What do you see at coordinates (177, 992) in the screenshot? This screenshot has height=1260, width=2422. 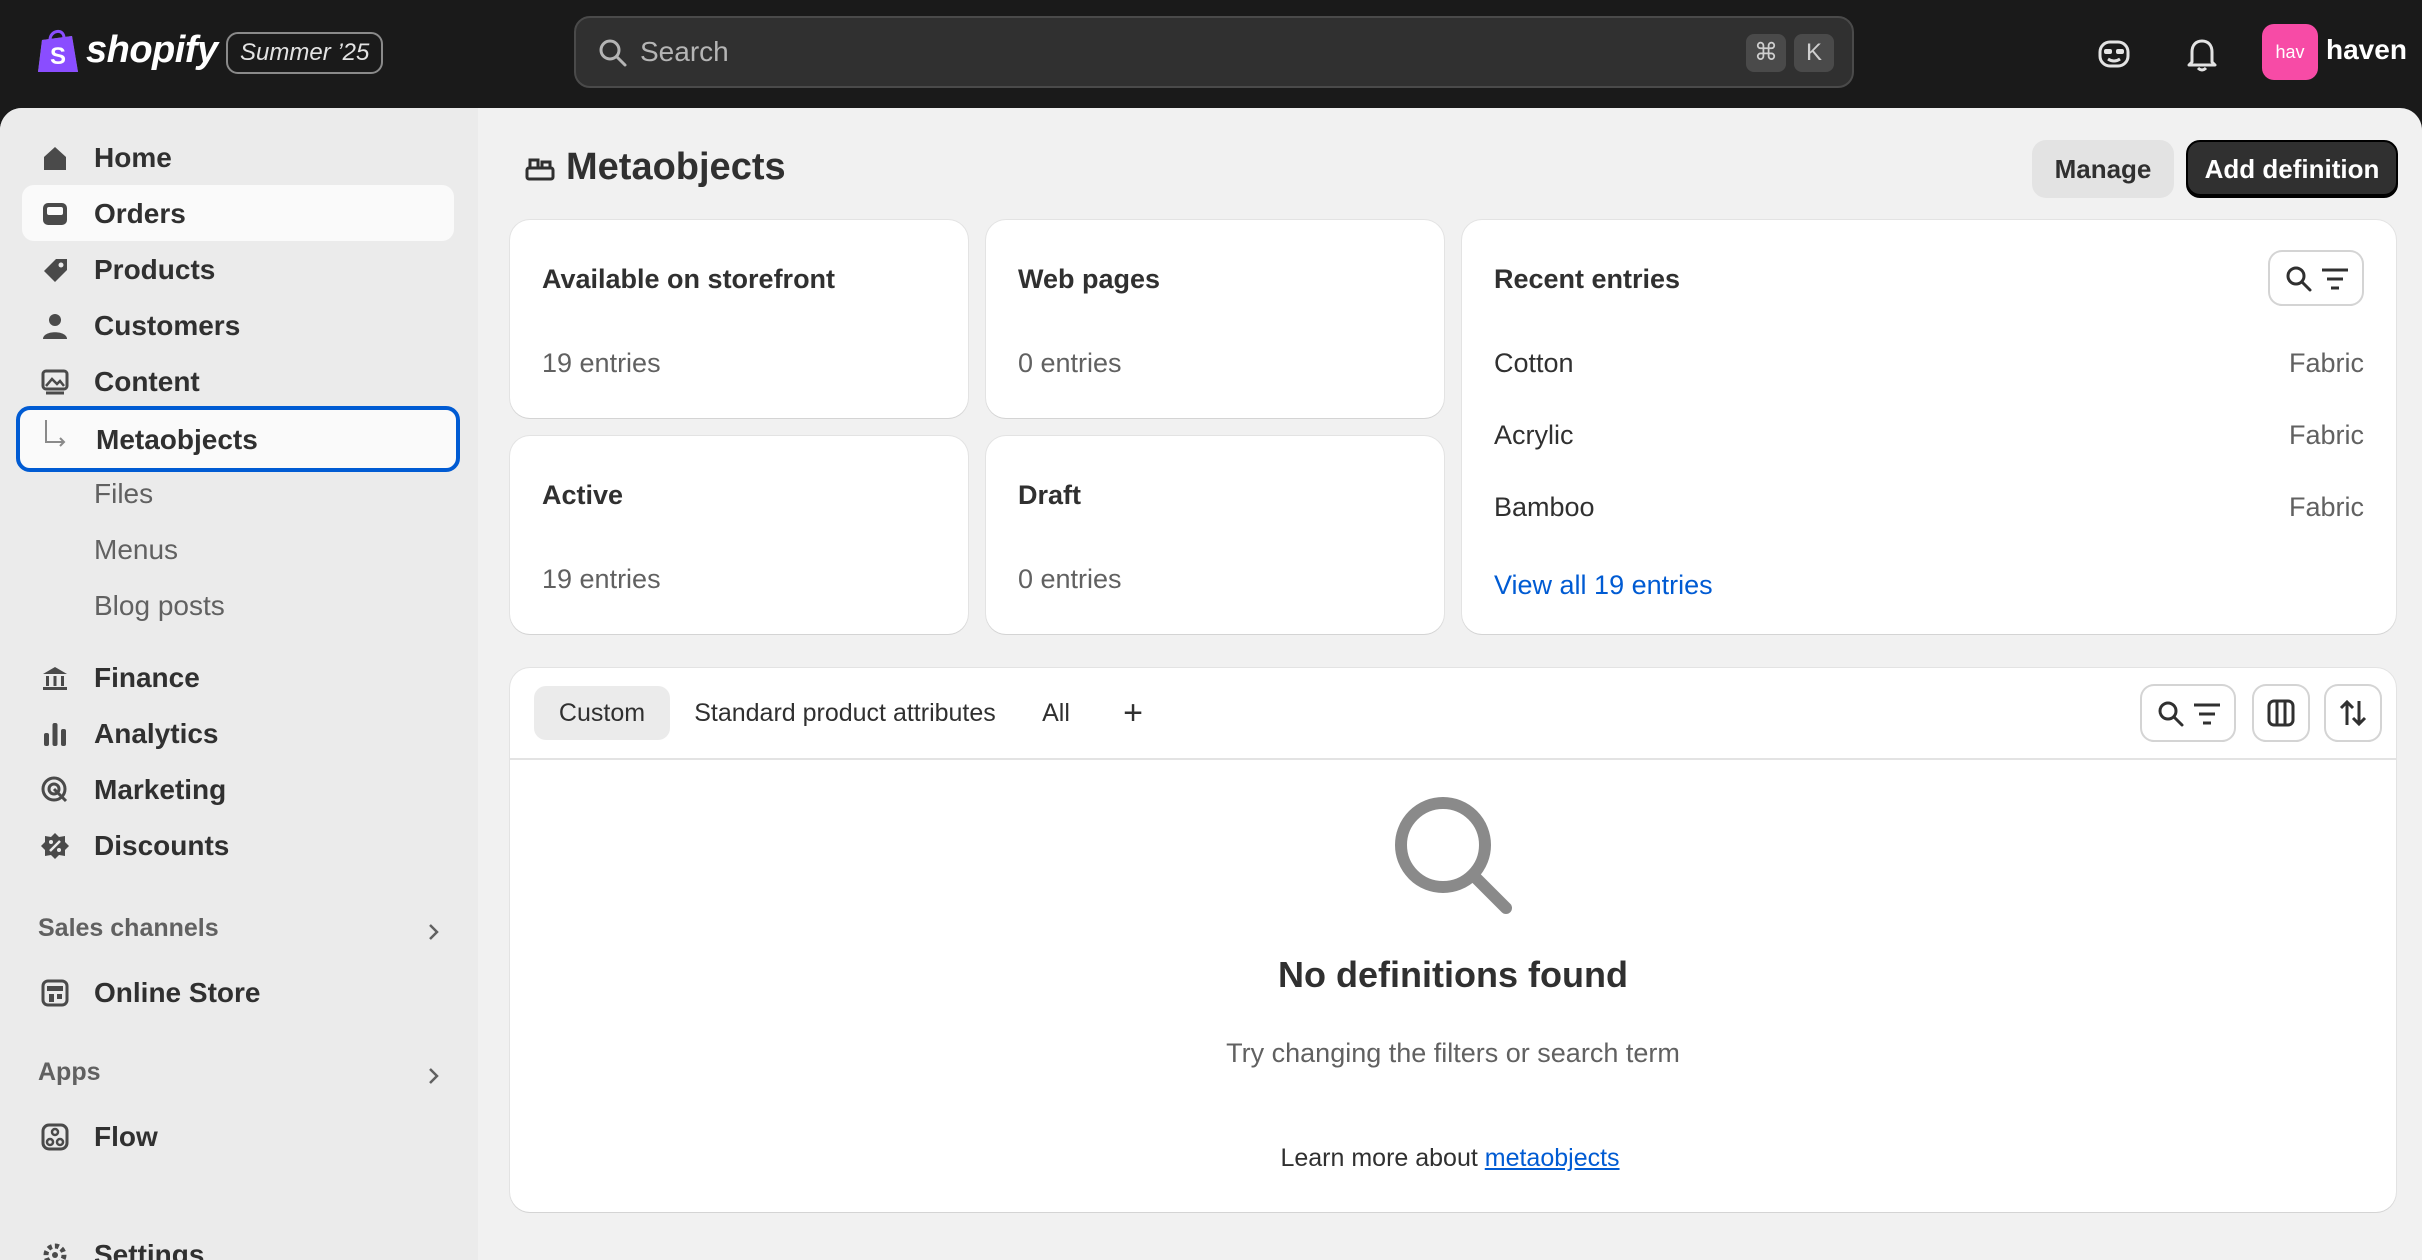 I see `sidebar-item-label: Online Store` at bounding box center [177, 992].